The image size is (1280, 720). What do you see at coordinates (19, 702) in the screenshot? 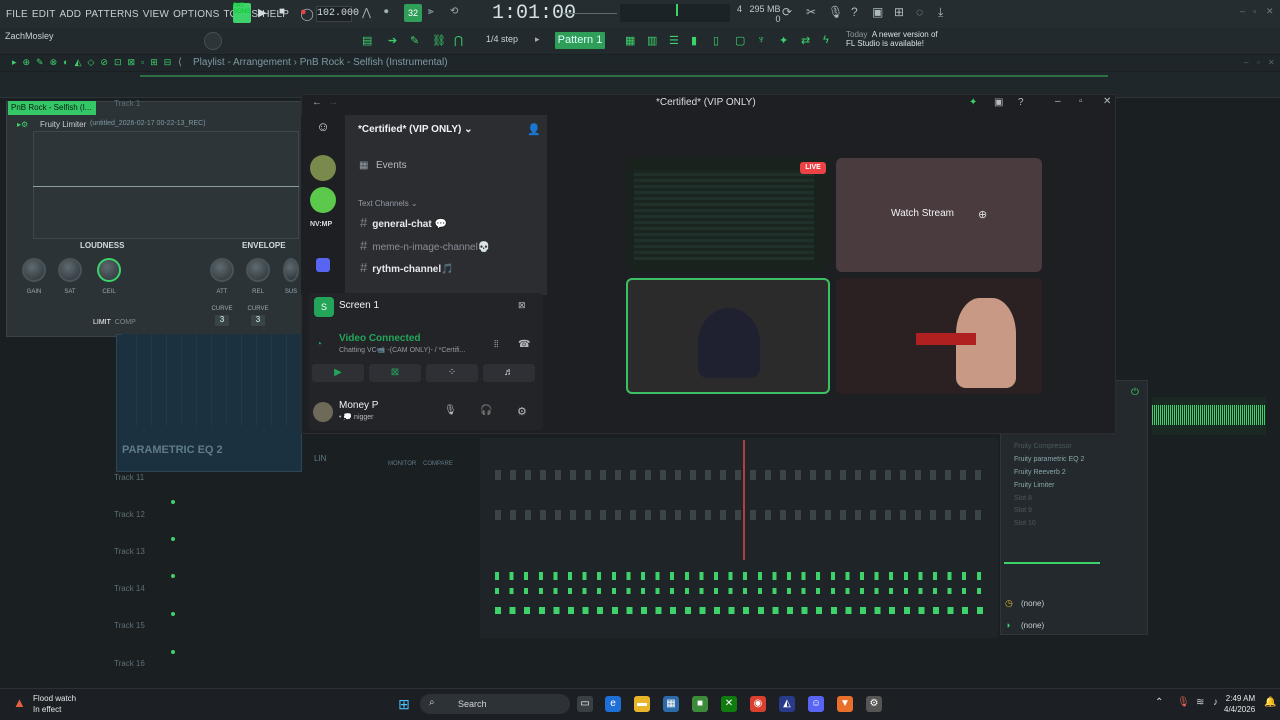
I see `weather-alert-icon: ▲` at bounding box center [19, 702].